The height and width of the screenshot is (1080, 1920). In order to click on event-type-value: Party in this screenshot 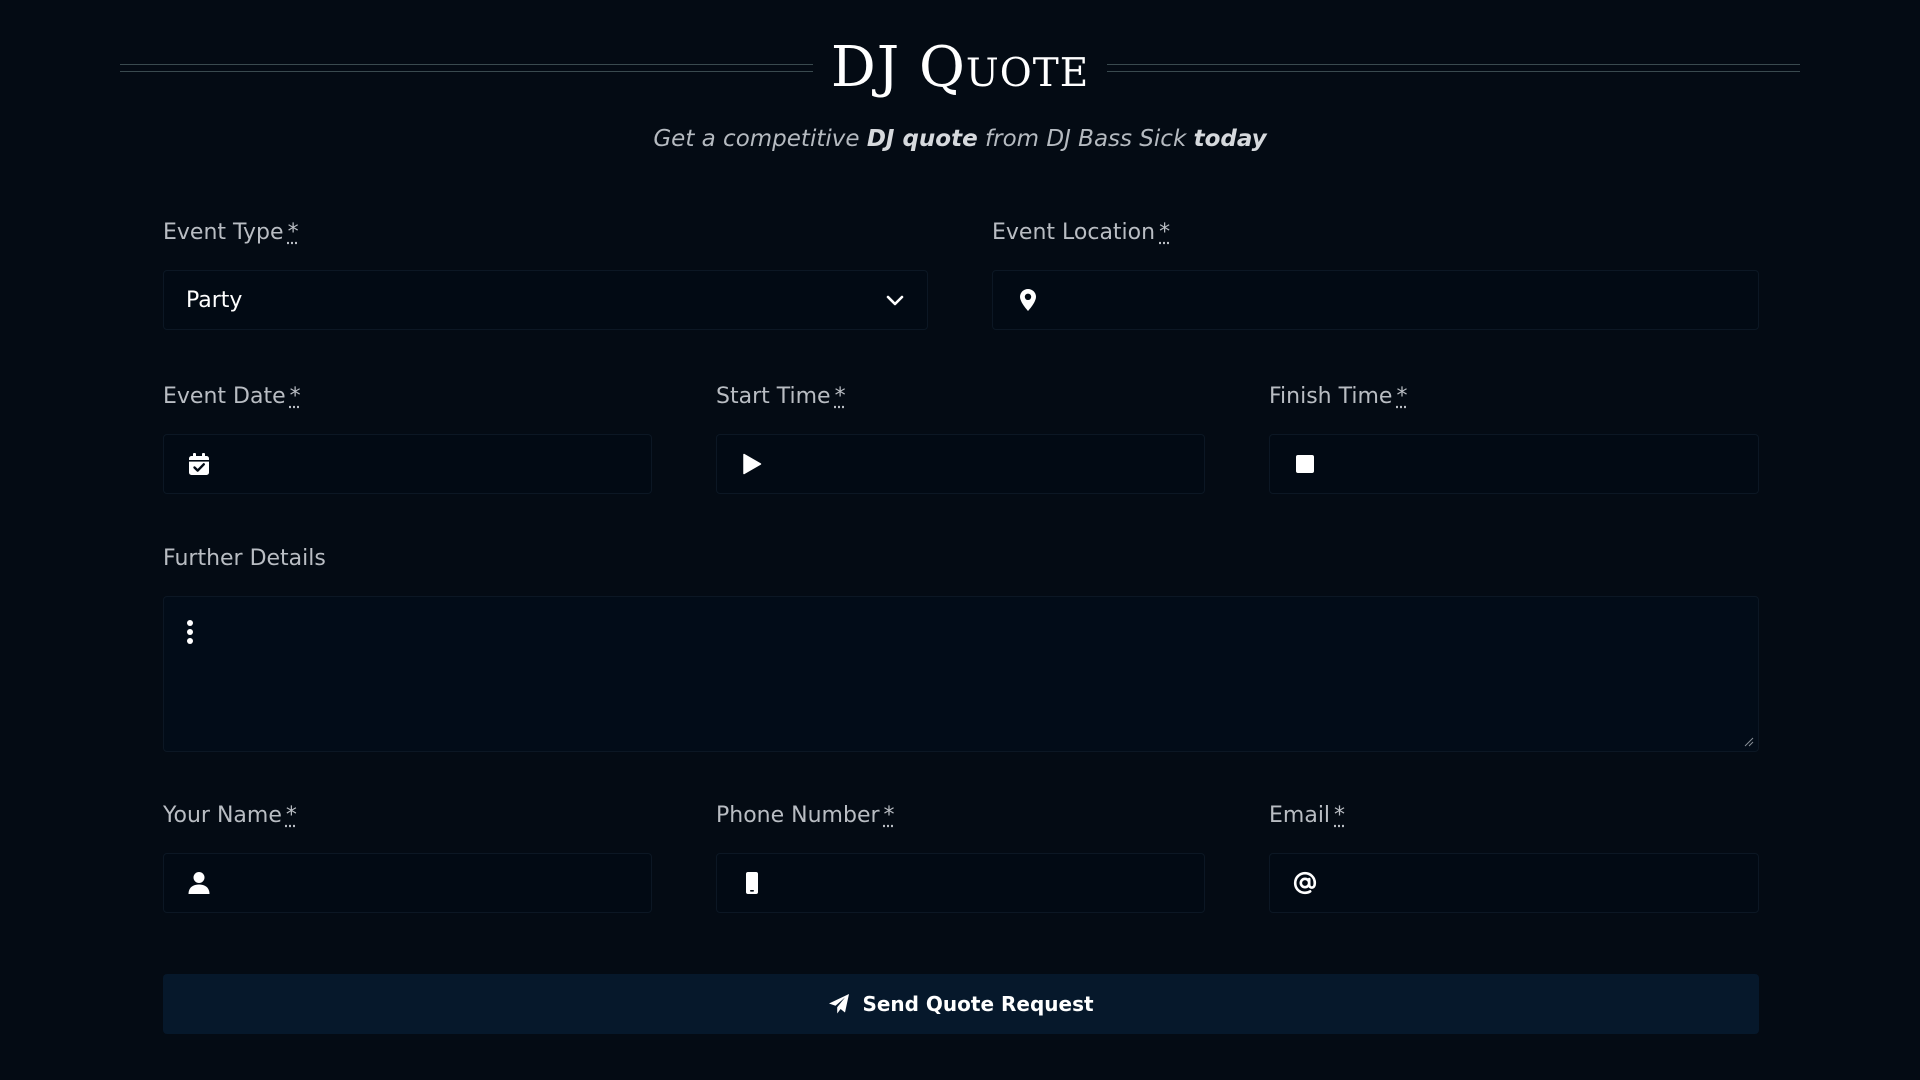, I will do `click(214, 300)`.